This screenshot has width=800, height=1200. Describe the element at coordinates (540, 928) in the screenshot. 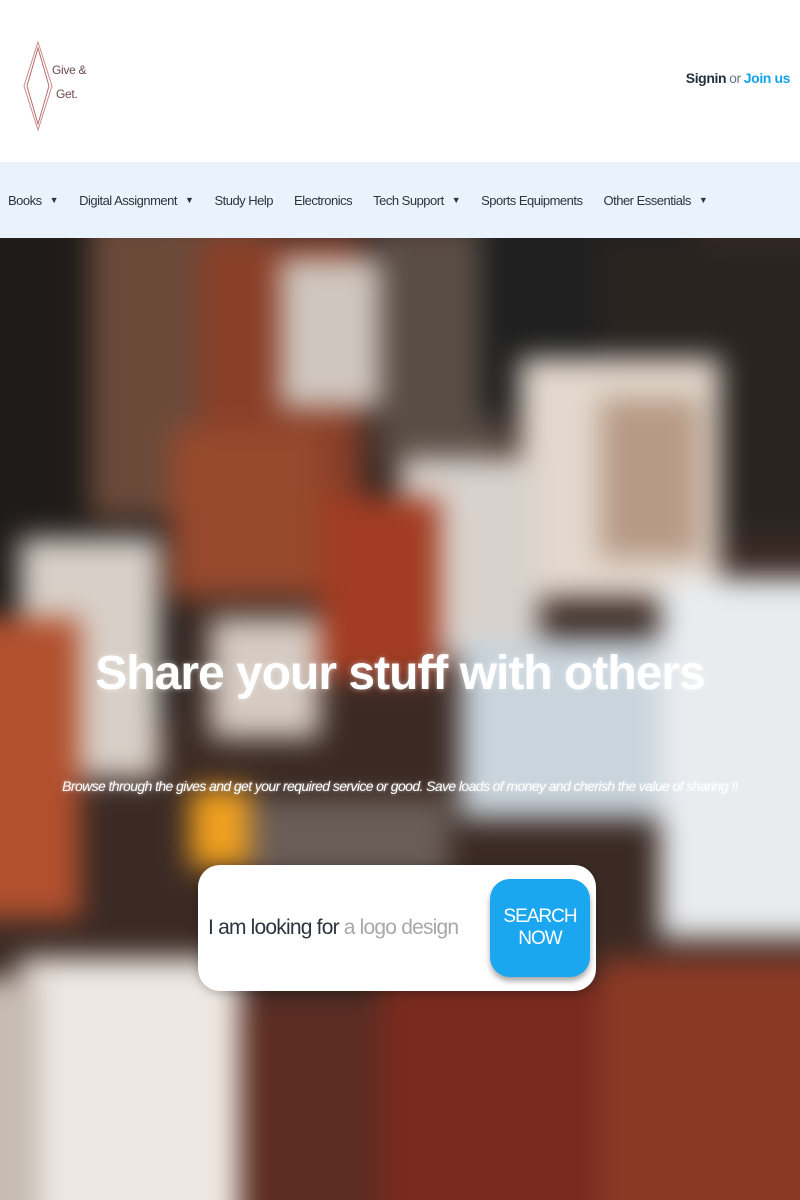

I see `search-now-button: SEARCH NOW` at that location.